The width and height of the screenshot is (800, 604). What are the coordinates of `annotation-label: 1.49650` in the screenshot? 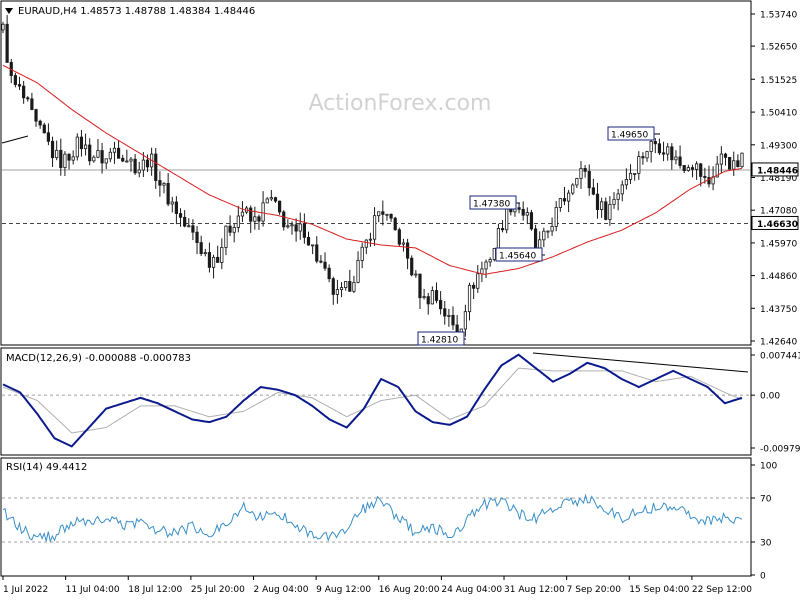 It's located at (629, 136).